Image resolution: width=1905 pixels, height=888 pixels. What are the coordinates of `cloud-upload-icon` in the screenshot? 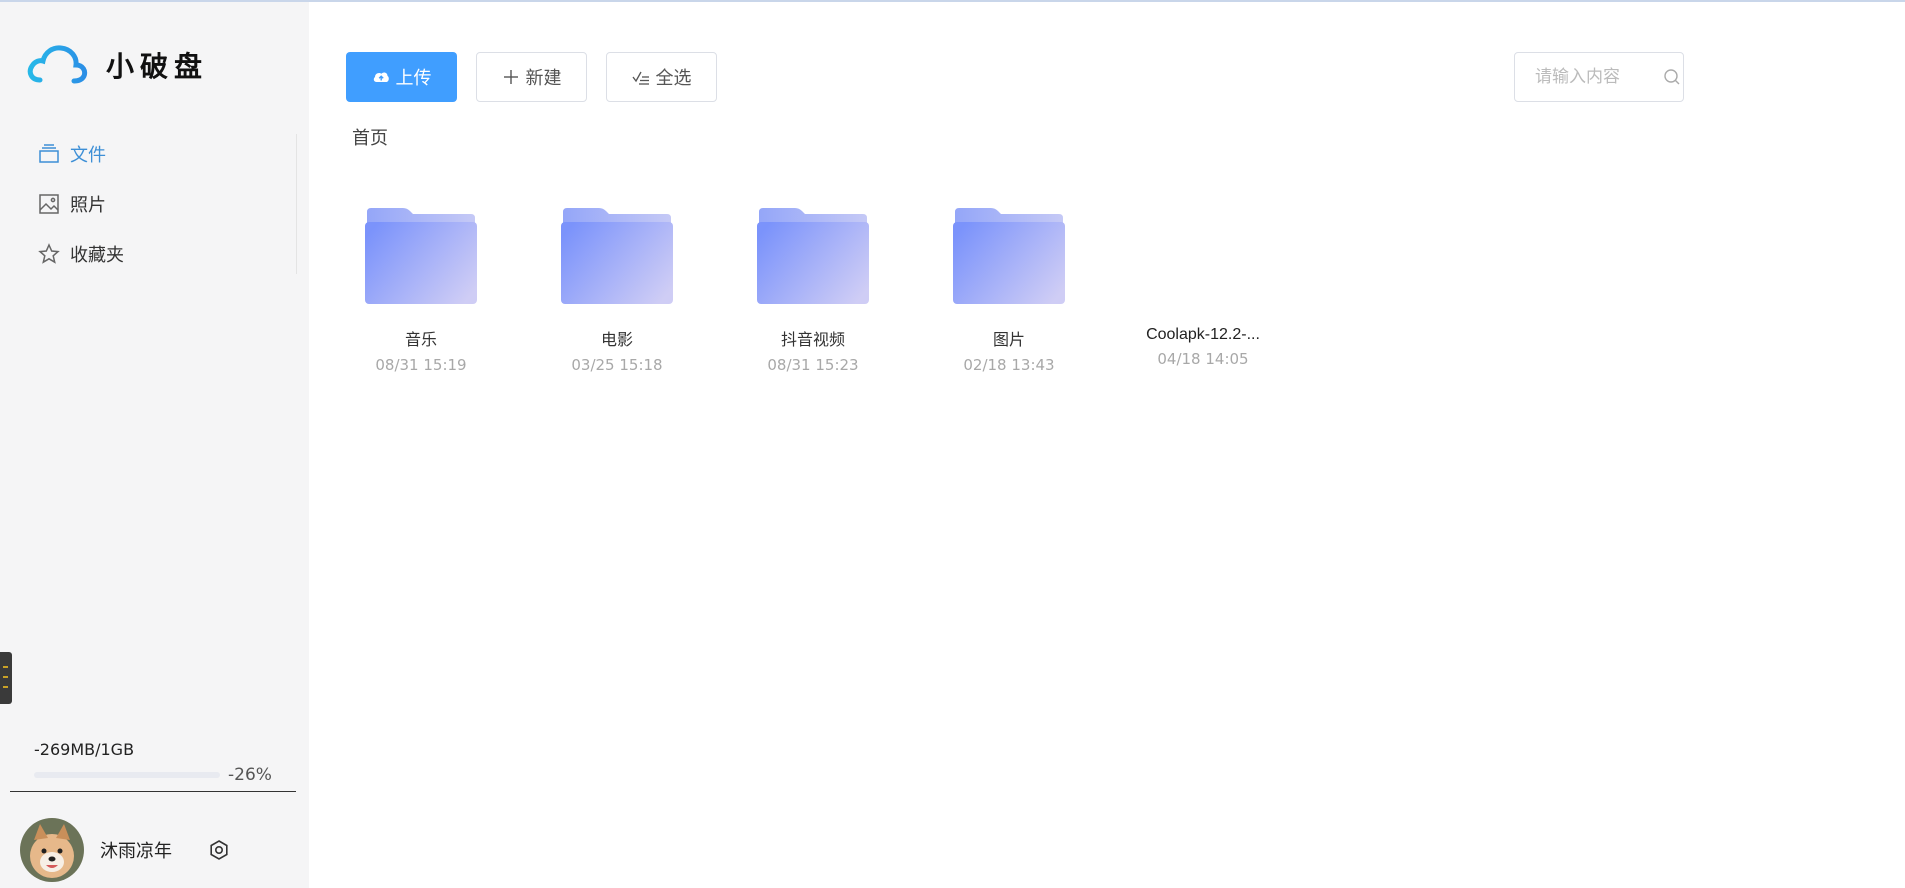 It's located at (381, 77).